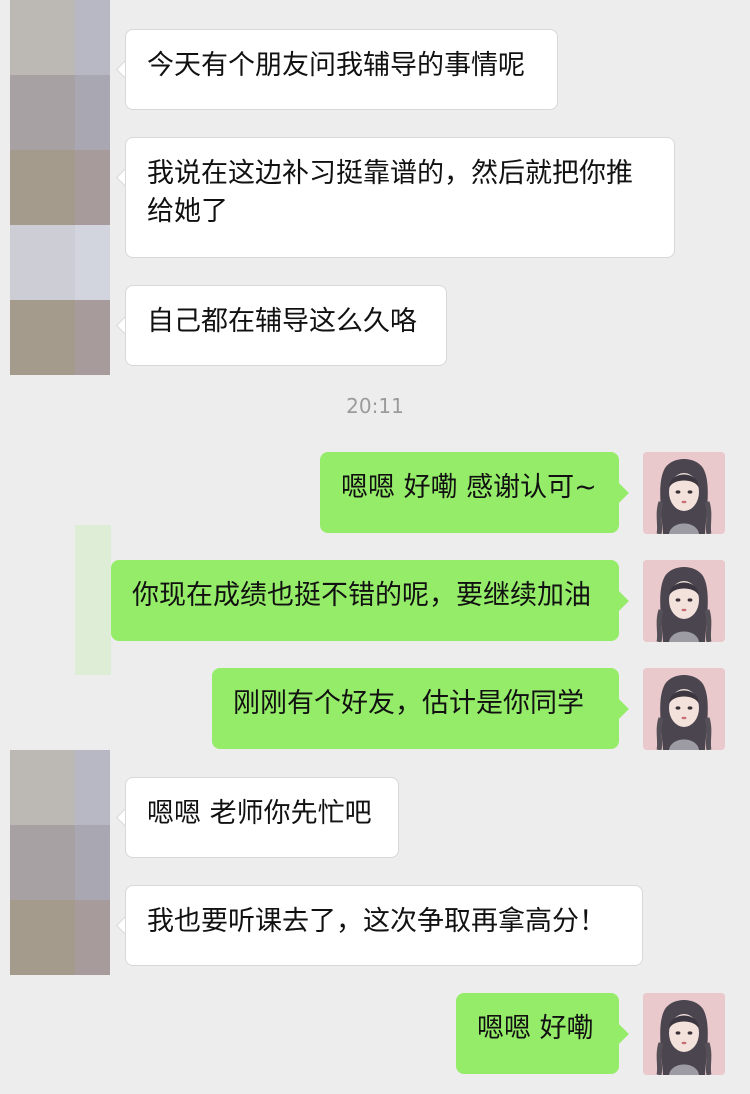 This screenshot has height=1094, width=750. What do you see at coordinates (375, 406) in the screenshot?
I see `timestamp: 20:11` at bounding box center [375, 406].